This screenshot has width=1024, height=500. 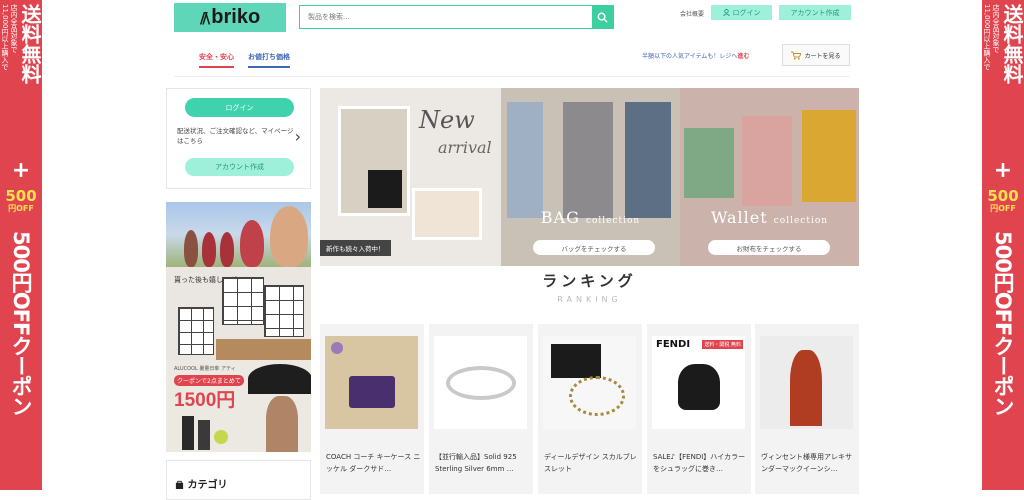 What do you see at coordinates (355, 248) in the screenshot?
I see `new-arrival-tag: 新作も続々入荷中！` at bounding box center [355, 248].